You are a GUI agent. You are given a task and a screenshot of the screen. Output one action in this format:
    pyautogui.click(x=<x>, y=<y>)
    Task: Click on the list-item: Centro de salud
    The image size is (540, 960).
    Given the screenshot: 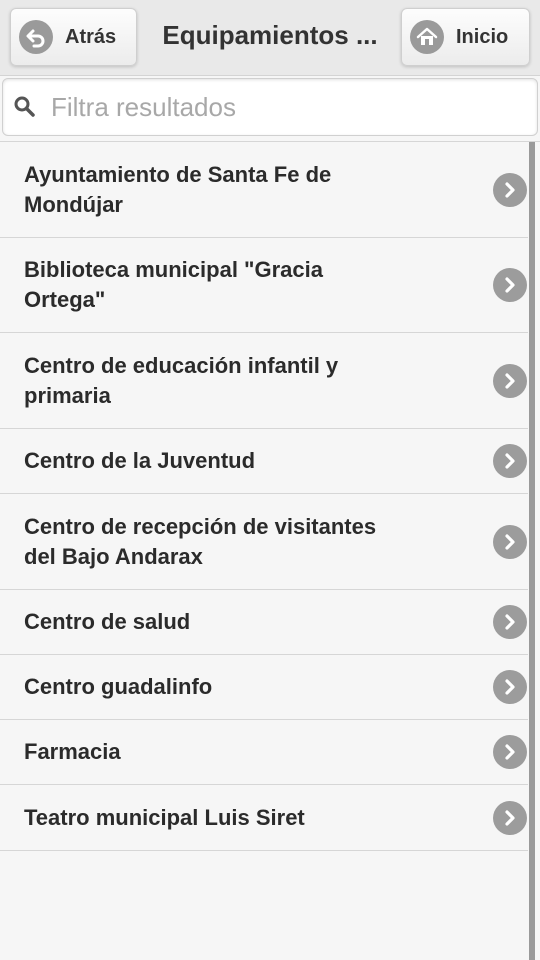 What is the action you would take?
    pyautogui.click(x=264, y=622)
    